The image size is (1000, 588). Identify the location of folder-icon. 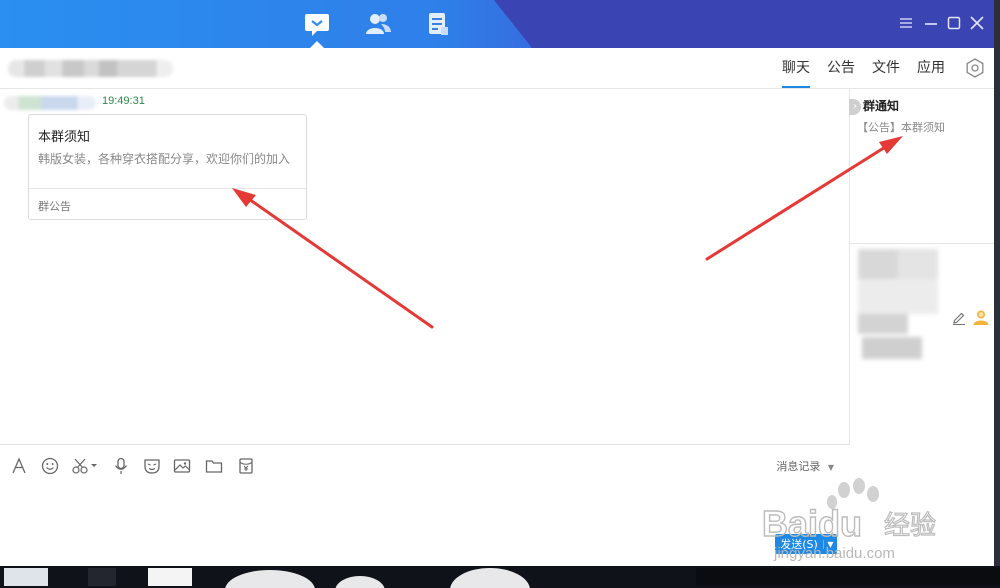
(214, 466).